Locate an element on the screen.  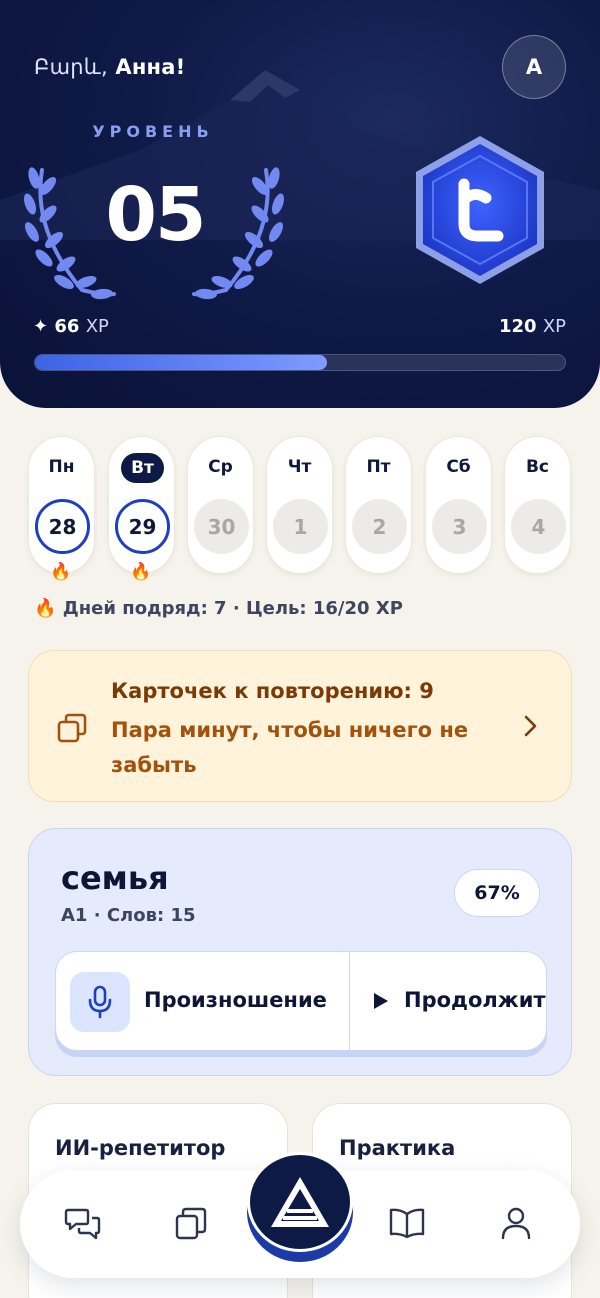
day-pill: Чт 1 is located at coordinates (299, 505).